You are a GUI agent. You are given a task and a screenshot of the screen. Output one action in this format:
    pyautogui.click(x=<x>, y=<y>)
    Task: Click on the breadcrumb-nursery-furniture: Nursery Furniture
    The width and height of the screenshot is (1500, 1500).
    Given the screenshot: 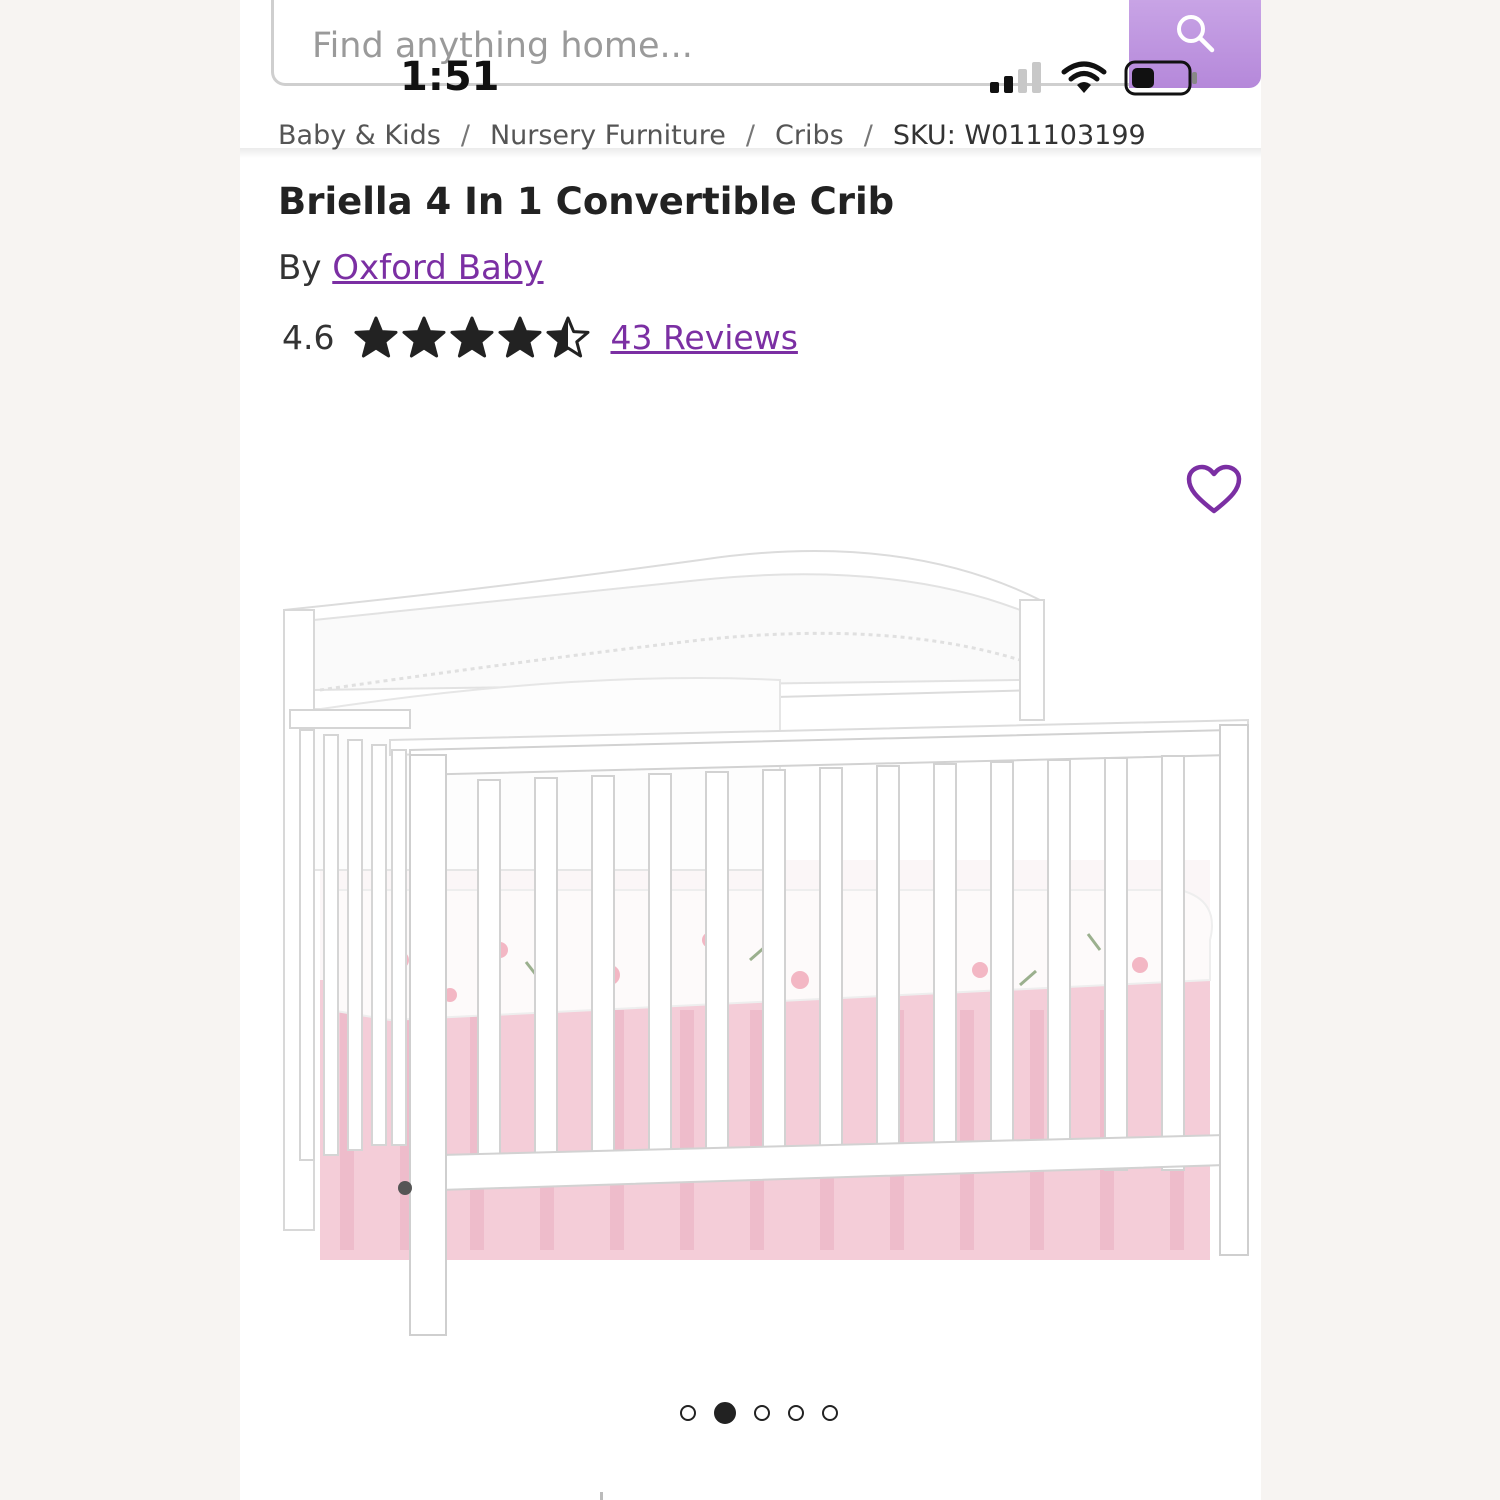 What is the action you would take?
    pyautogui.click(x=608, y=135)
    